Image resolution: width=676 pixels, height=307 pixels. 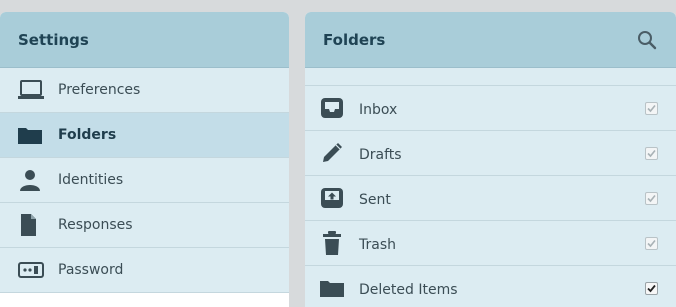 I want to click on folder-label: Sent, so click(x=375, y=200).